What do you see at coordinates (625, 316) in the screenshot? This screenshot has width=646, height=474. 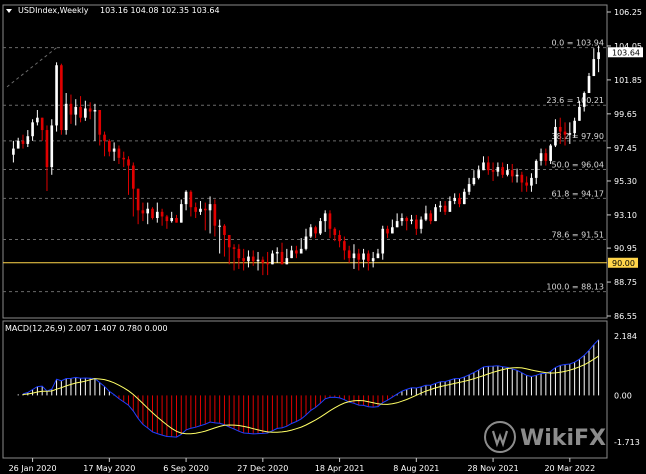 I see `price-tick-label: 86.55` at bounding box center [625, 316].